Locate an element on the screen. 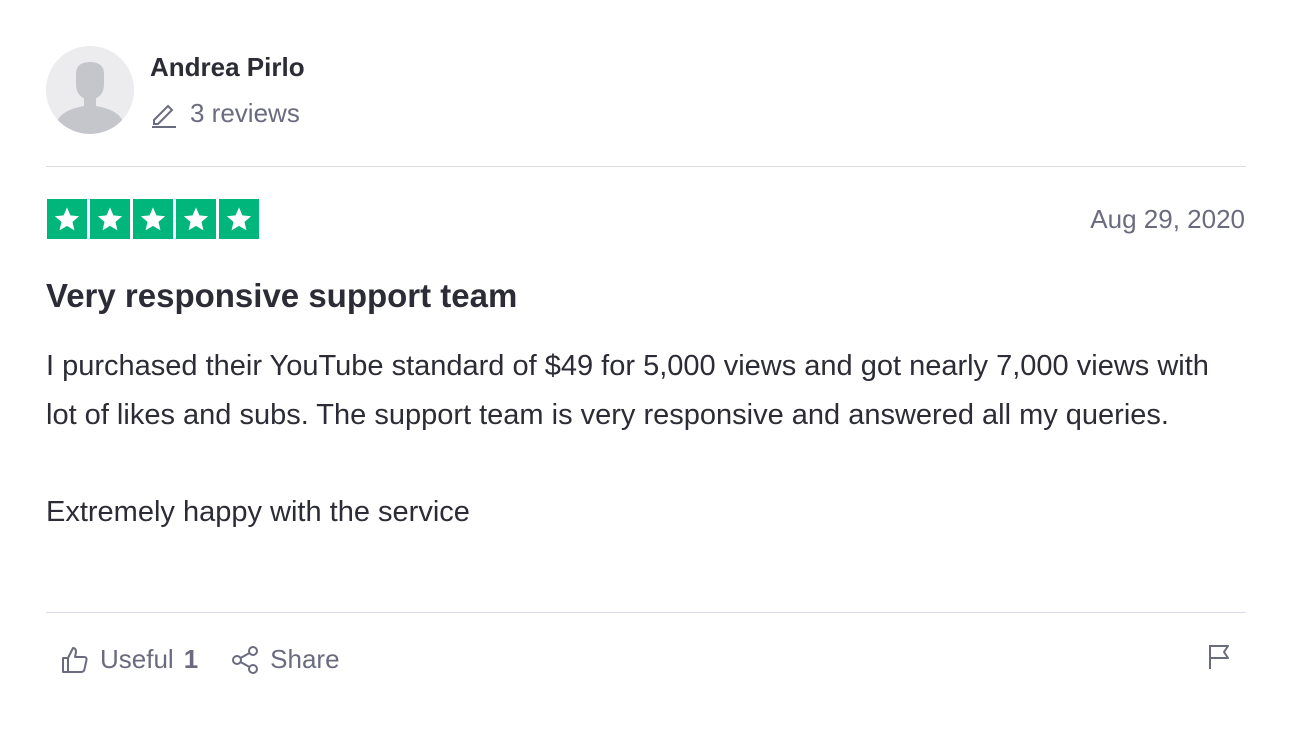 The width and height of the screenshot is (1294, 734). review-title: Very responsive support team is located at coordinates (281, 296).